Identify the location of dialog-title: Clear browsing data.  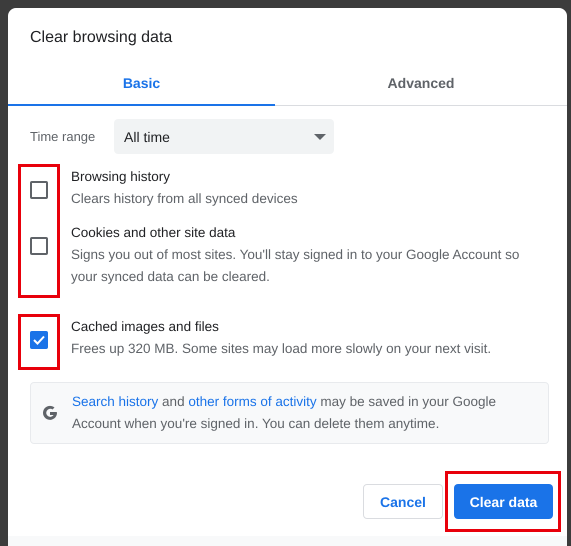
(101, 38).